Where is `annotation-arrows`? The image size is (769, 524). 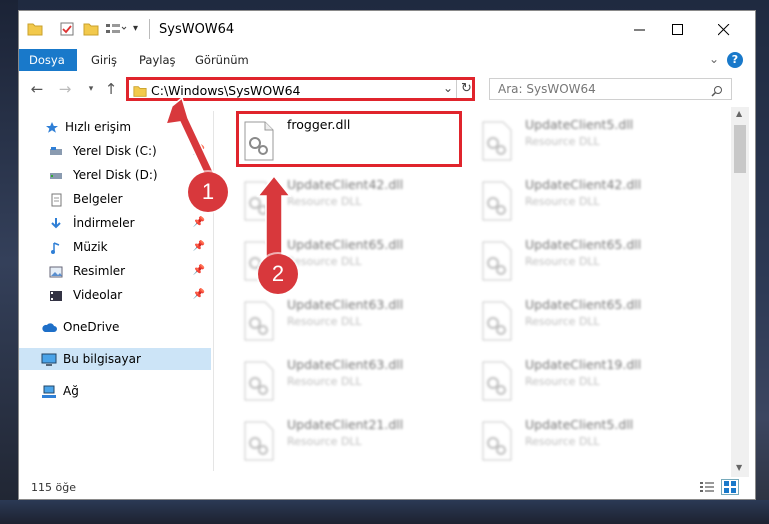
annotation-arrows is located at coordinates (228, 178).